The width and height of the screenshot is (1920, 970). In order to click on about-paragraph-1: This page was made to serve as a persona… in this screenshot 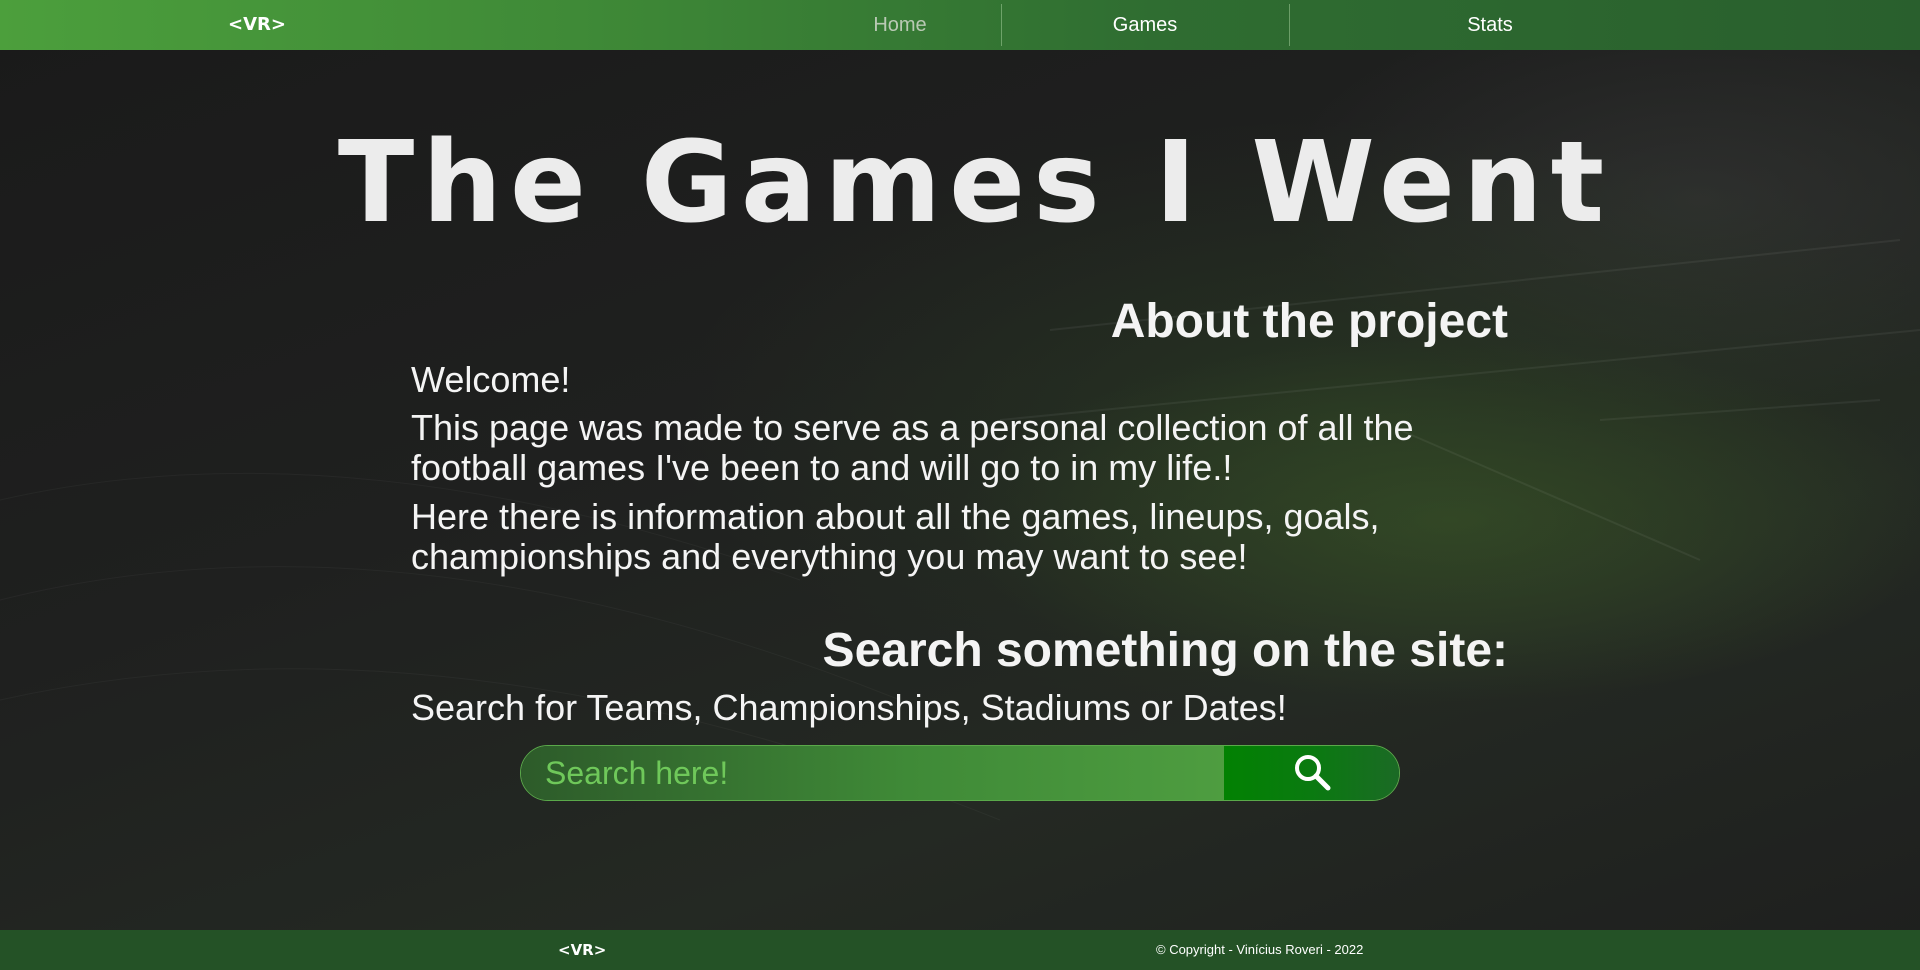, I will do `click(912, 447)`.